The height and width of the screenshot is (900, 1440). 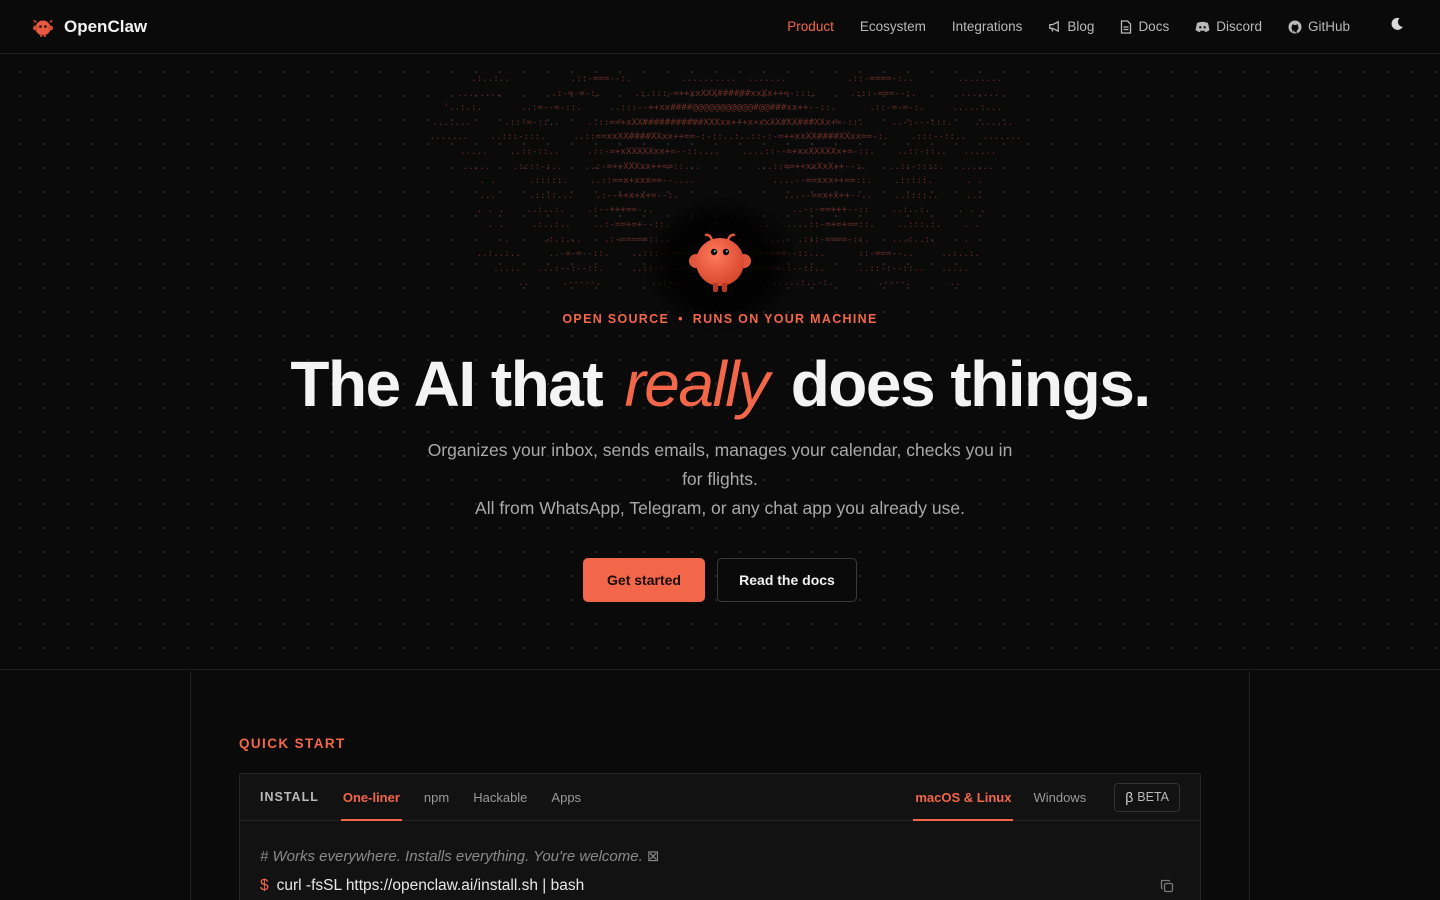 I want to click on nav-link-label: Docs, so click(x=1154, y=26).